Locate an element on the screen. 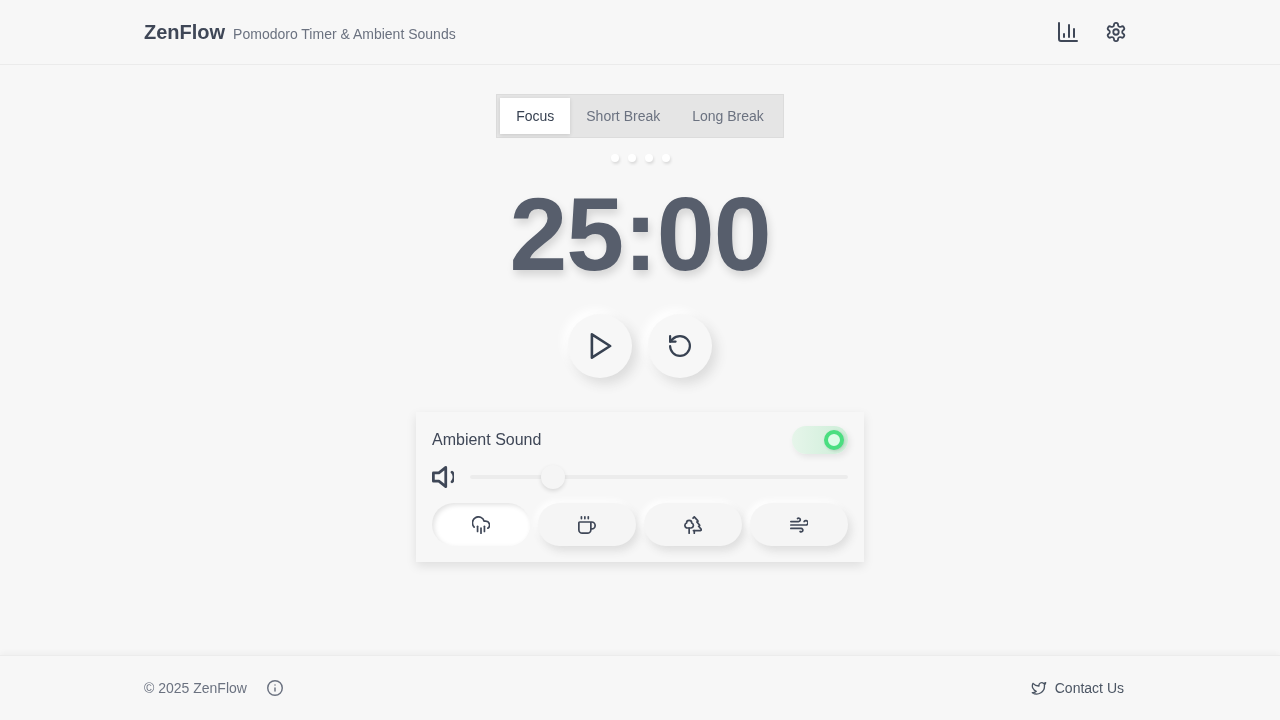 Image resolution: width=1280 pixels, height=720 pixels. app-tagline: Pomodoro Timer & Ambient Sounds is located at coordinates (344, 33).